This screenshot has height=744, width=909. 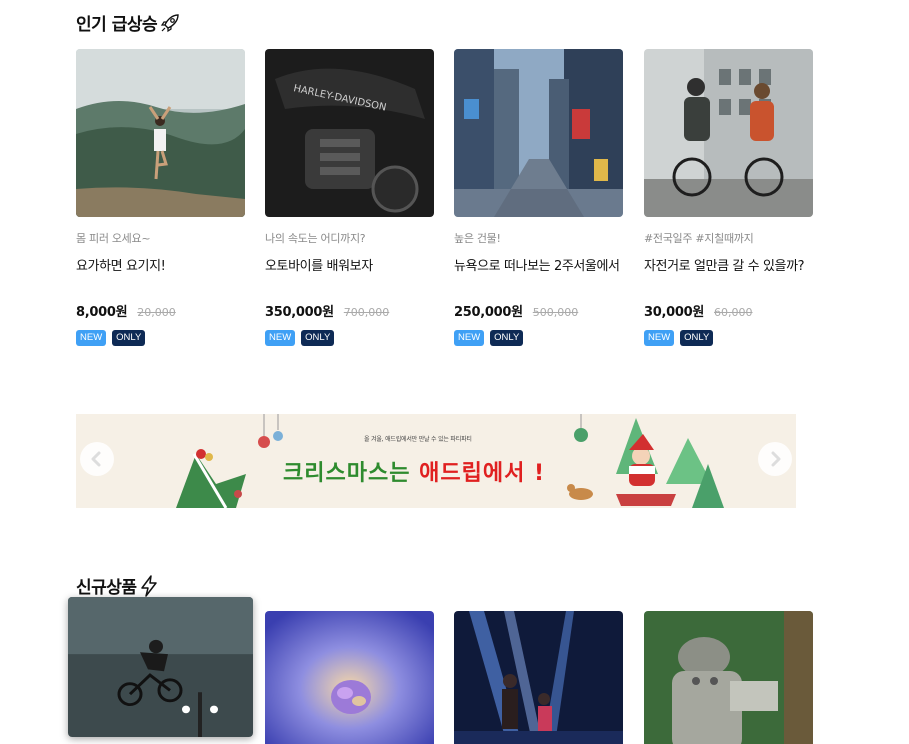 What do you see at coordinates (349, 275) in the screenshot?
I see `product-name: 오토바이를 배워보자` at bounding box center [349, 275].